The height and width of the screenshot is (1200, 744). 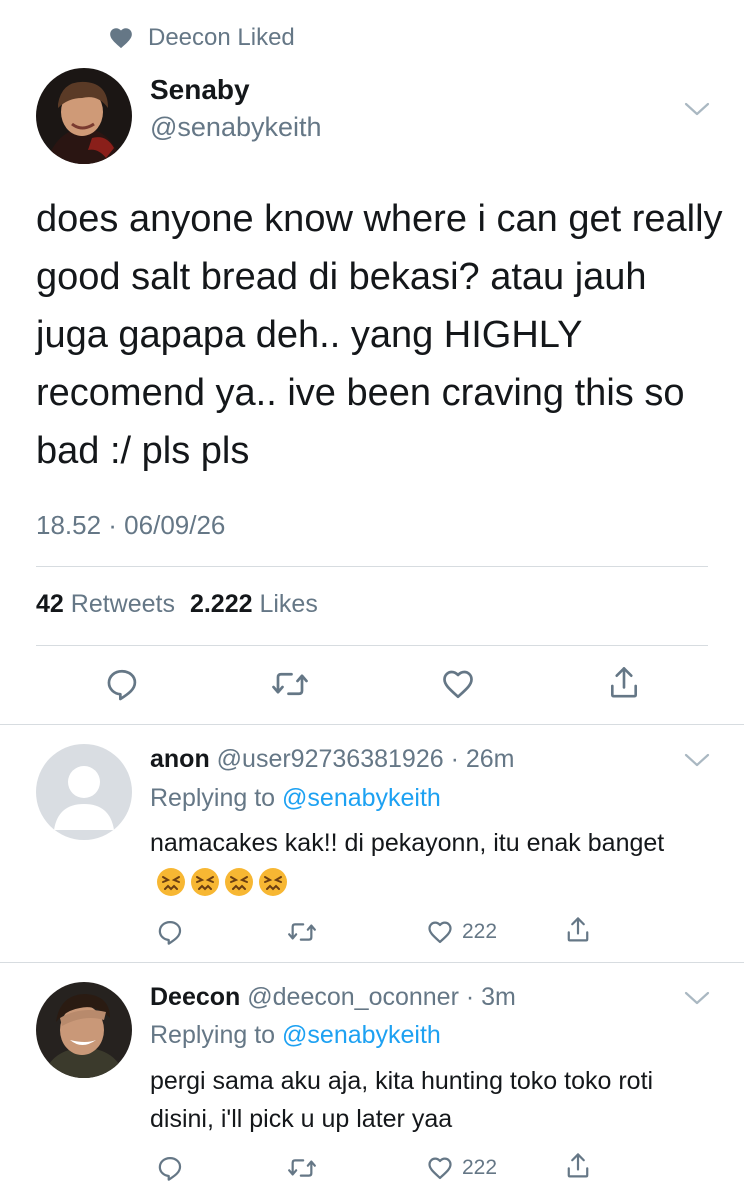 What do you see at coordinates (483, 759) in the screenshot?
I see `reply-time: · 26m` at bounding box center [483, 759].